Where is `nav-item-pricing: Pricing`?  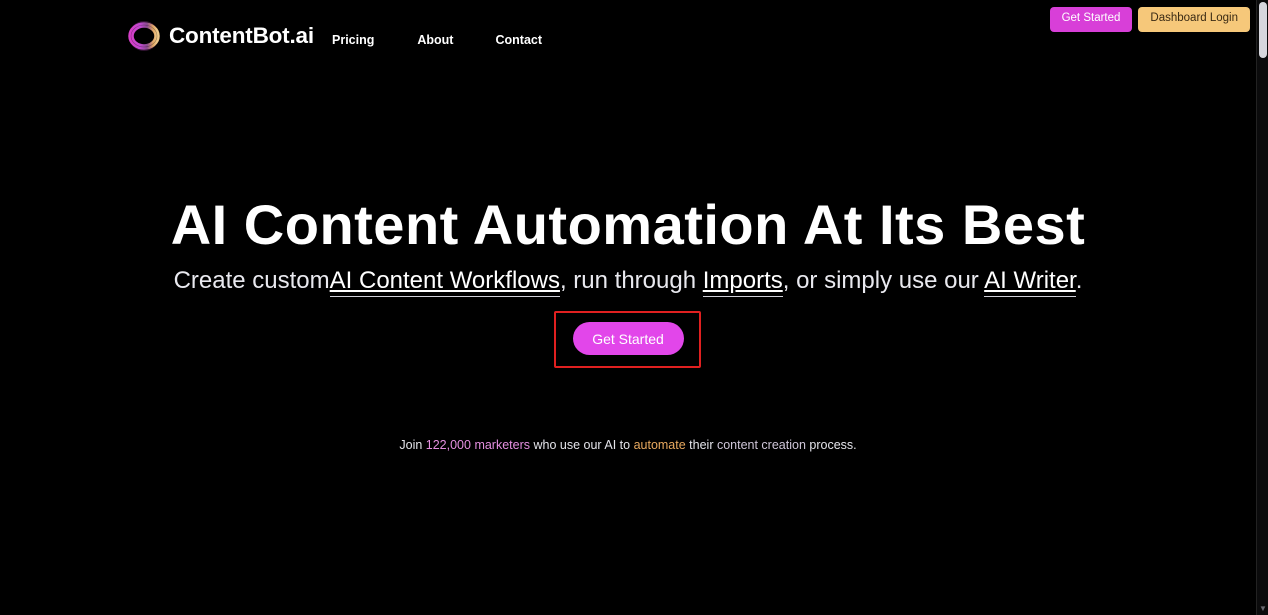
nav-item-pricing: Pricing is located at coordinates (353, 40).